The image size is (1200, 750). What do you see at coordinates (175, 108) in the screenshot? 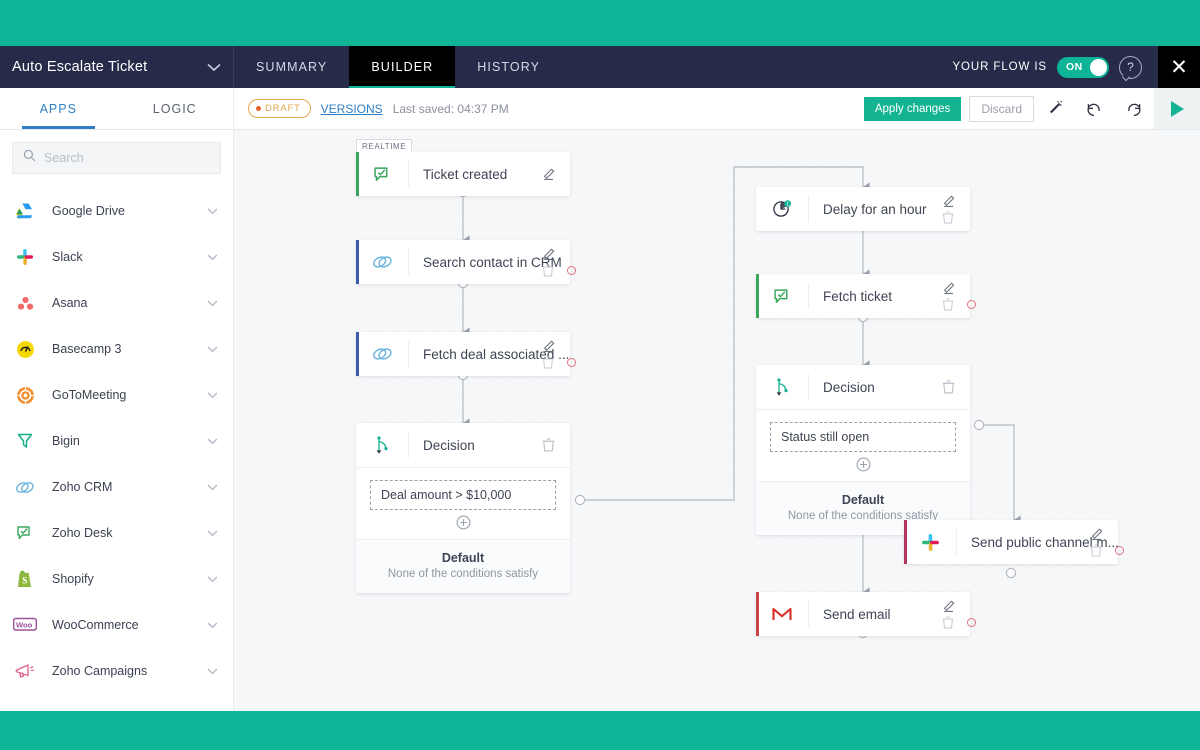
I see `tab-logic: LOGIC` at bounding box center [175, 108].